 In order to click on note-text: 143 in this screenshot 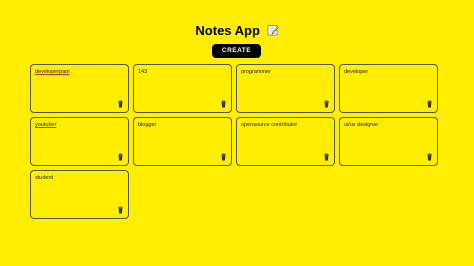, I will do `click(177, 72)`.